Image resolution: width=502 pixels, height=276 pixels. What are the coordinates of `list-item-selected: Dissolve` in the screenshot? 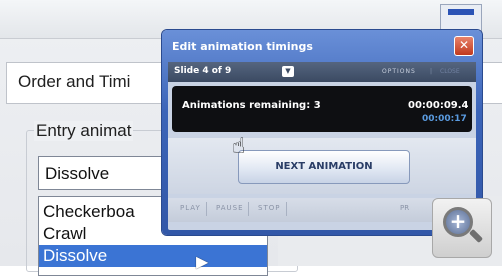 It's located at (153, 256).